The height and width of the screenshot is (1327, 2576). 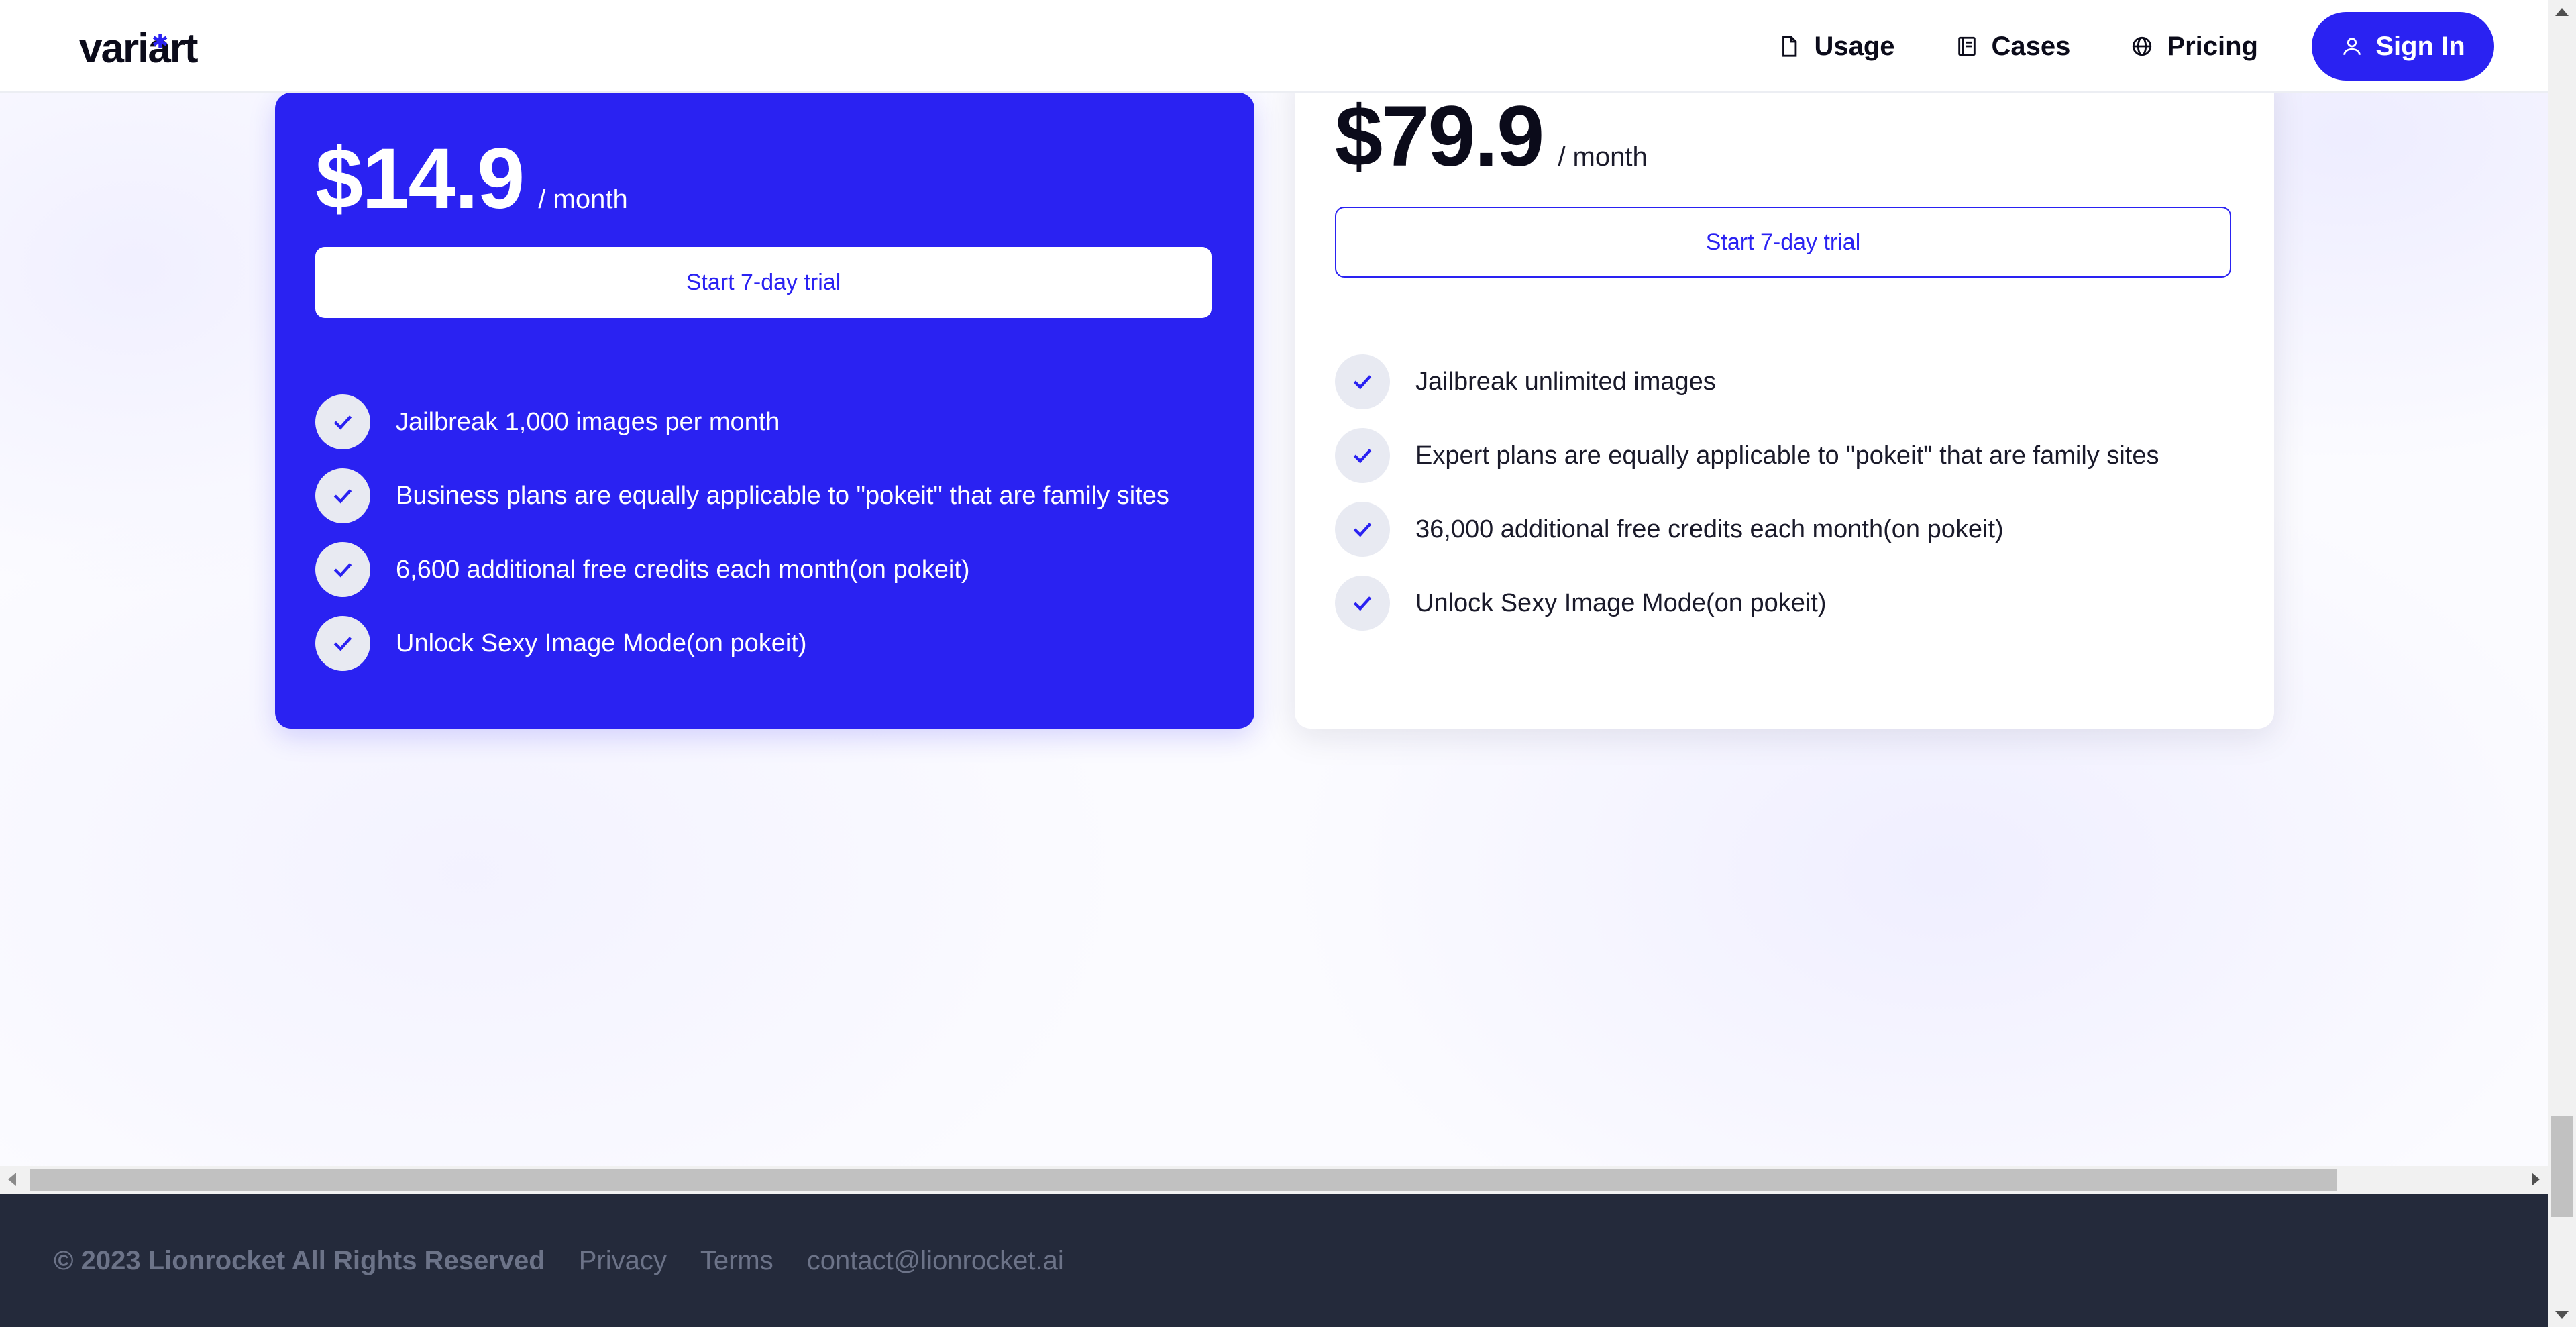 I want to click on nav-usage: Usage, so click(x=1836, y=47).